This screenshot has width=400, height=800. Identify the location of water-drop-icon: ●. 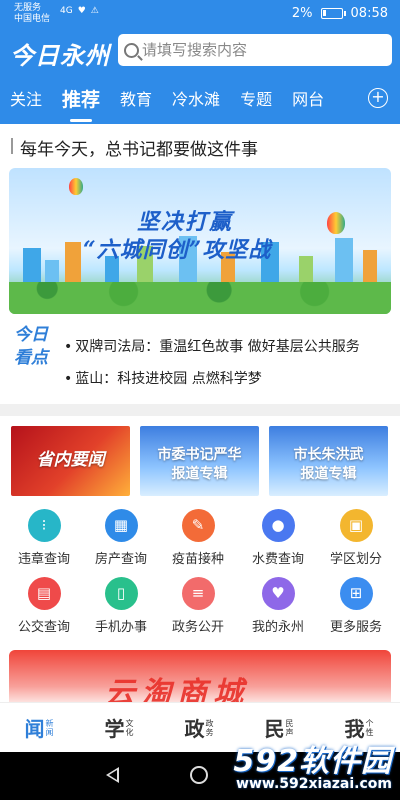
(278, 525).